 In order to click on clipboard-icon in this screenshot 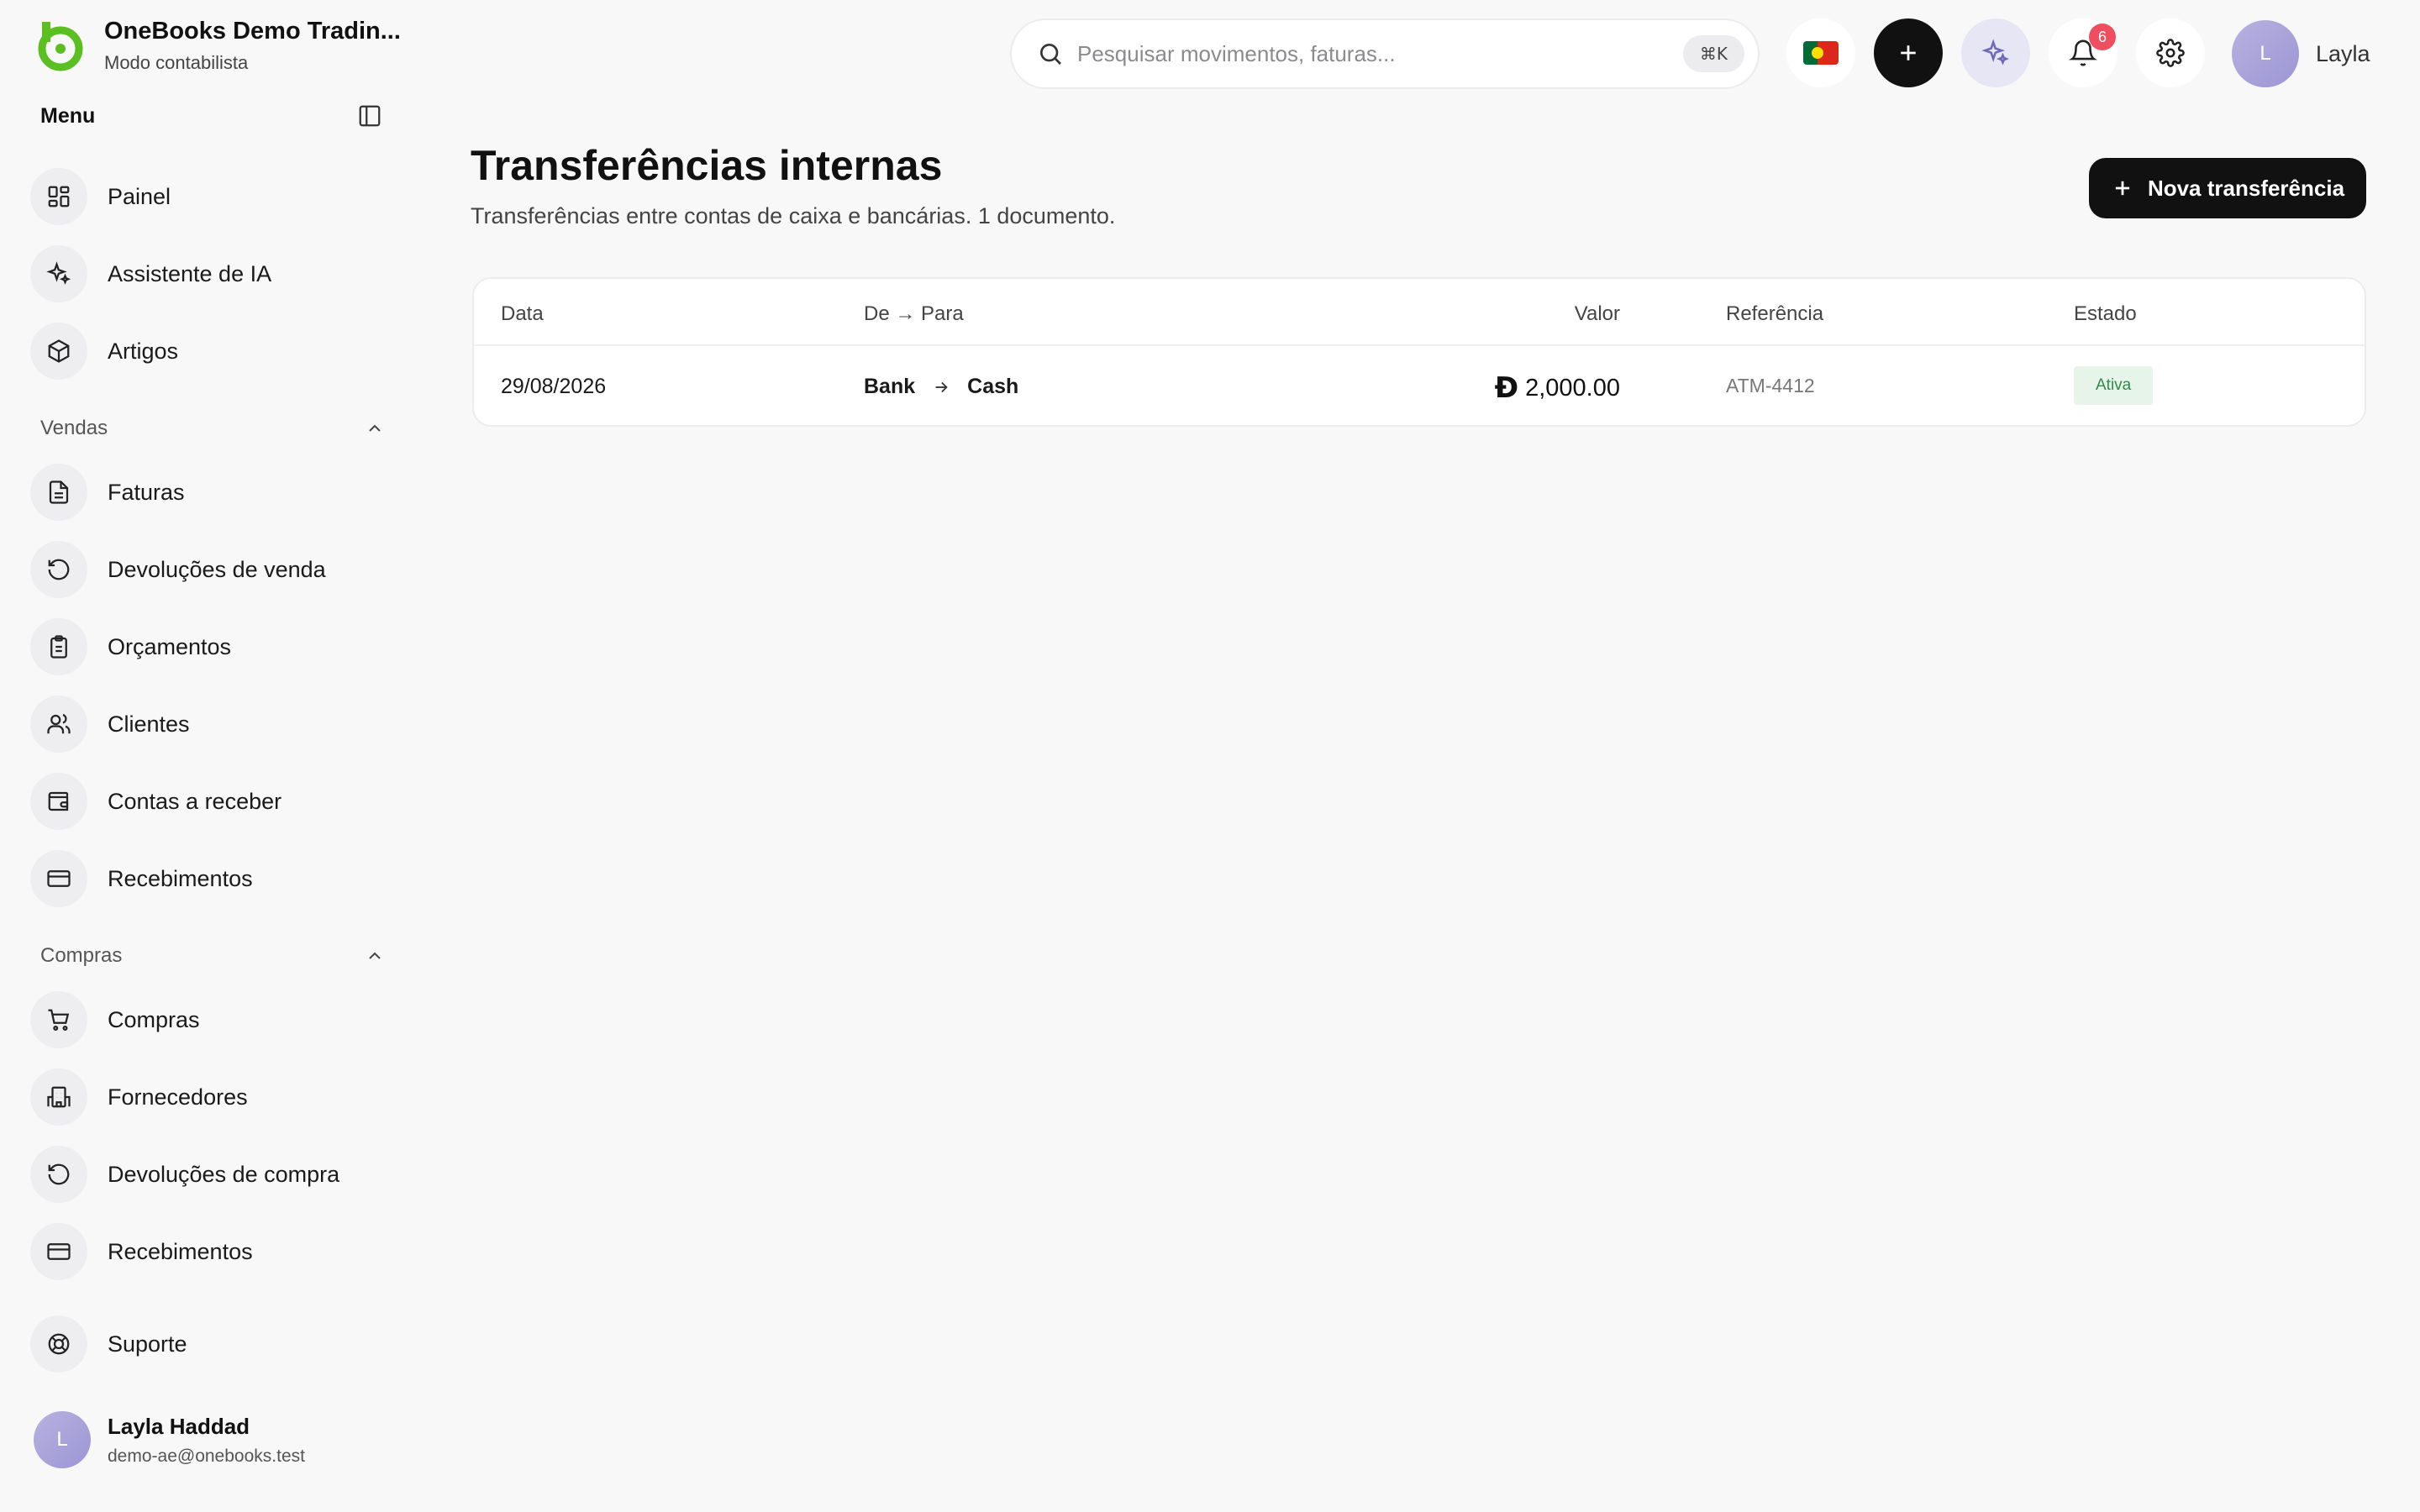, I will do `click(58, 646)`.